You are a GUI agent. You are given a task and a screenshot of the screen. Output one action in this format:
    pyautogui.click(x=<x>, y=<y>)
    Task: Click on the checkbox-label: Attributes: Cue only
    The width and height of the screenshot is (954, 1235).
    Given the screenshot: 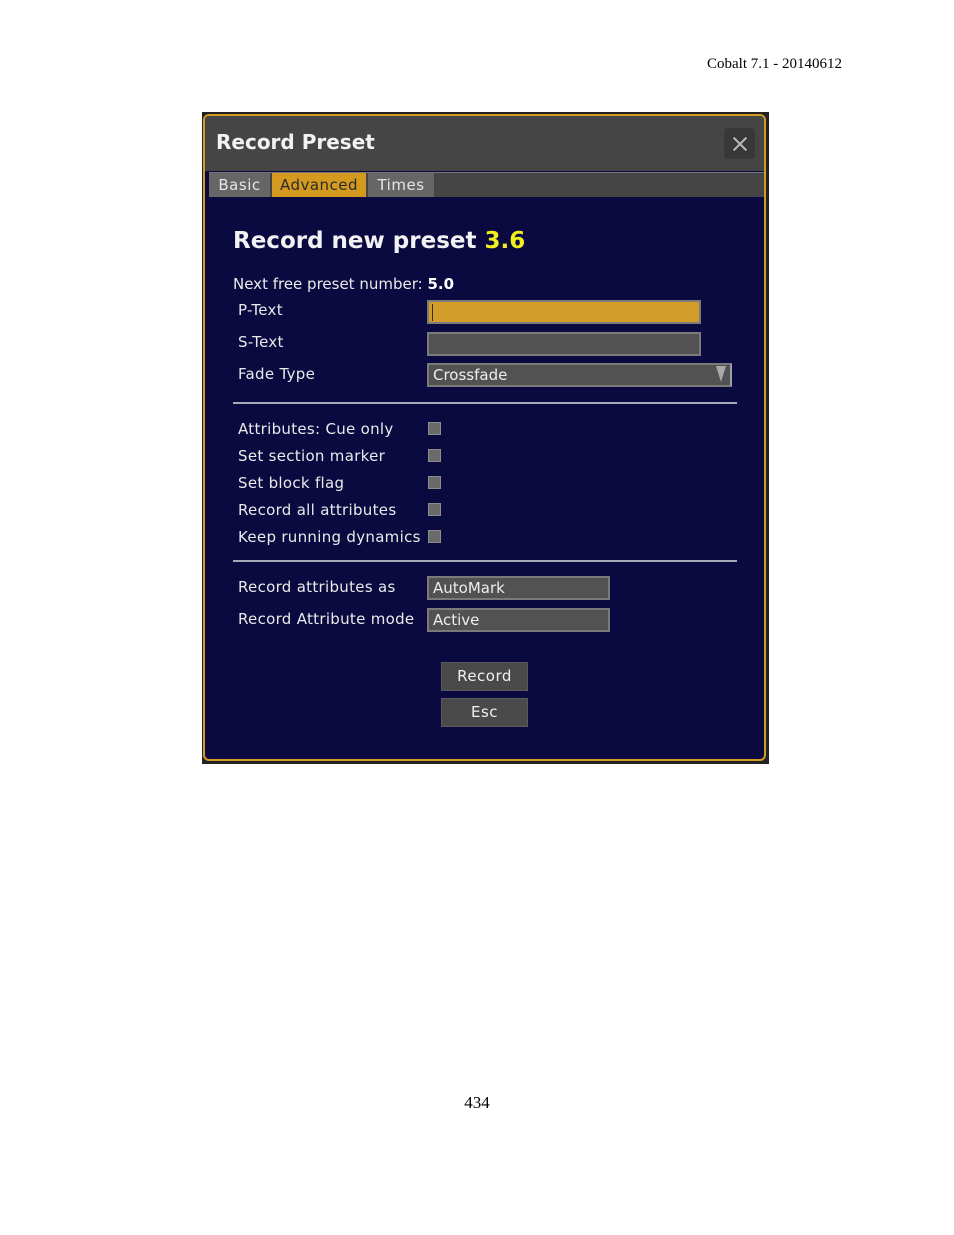 What is the action you would take?
    pyautogui.click(x=316, y=429)
    